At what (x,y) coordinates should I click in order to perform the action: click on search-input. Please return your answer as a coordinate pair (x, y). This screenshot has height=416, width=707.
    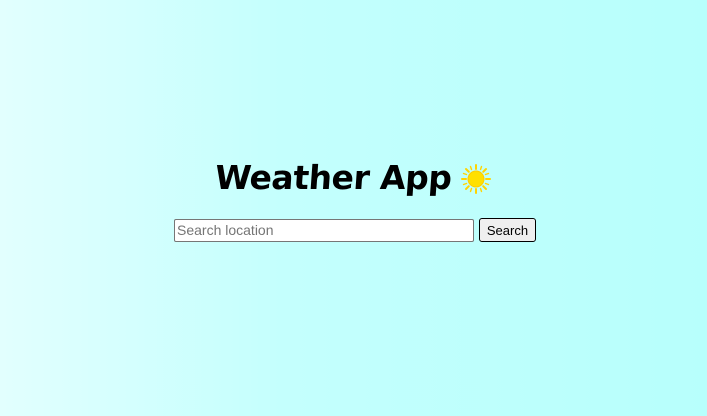
    Looking at the image, I should click on (324, 230).